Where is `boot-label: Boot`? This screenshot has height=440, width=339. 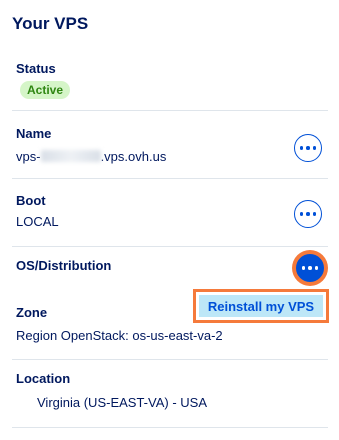
boot-label: Boot is located at coordinates (31, 200).